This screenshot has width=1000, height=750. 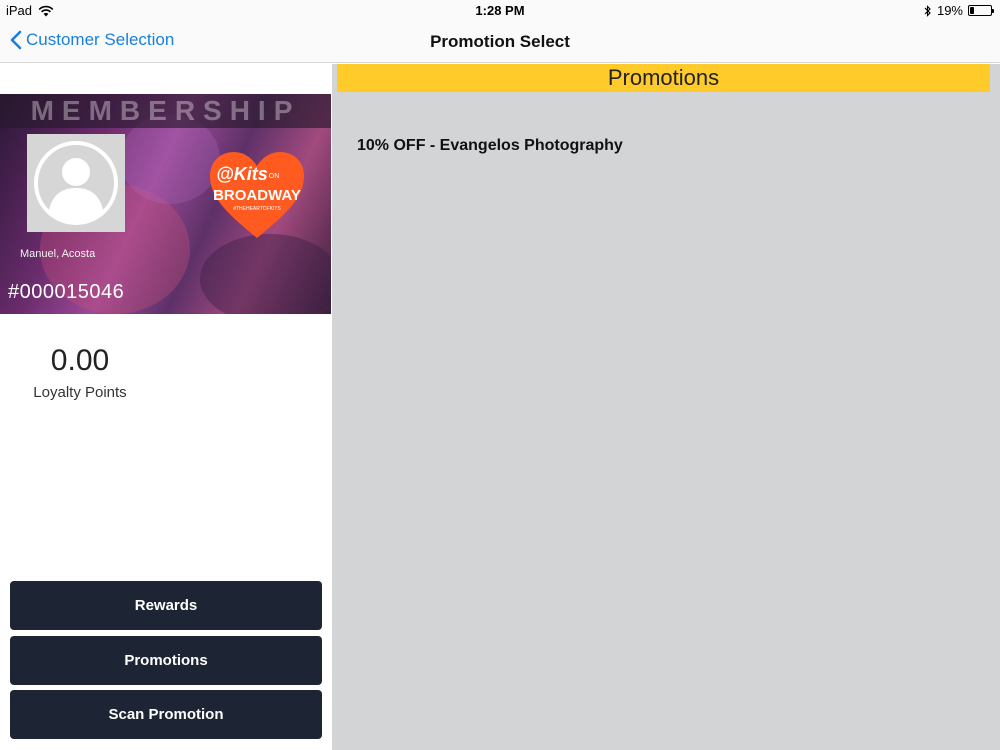 I want to click on status-bar: iPad 1:28 PM 19%, so click(x=500, y=10).